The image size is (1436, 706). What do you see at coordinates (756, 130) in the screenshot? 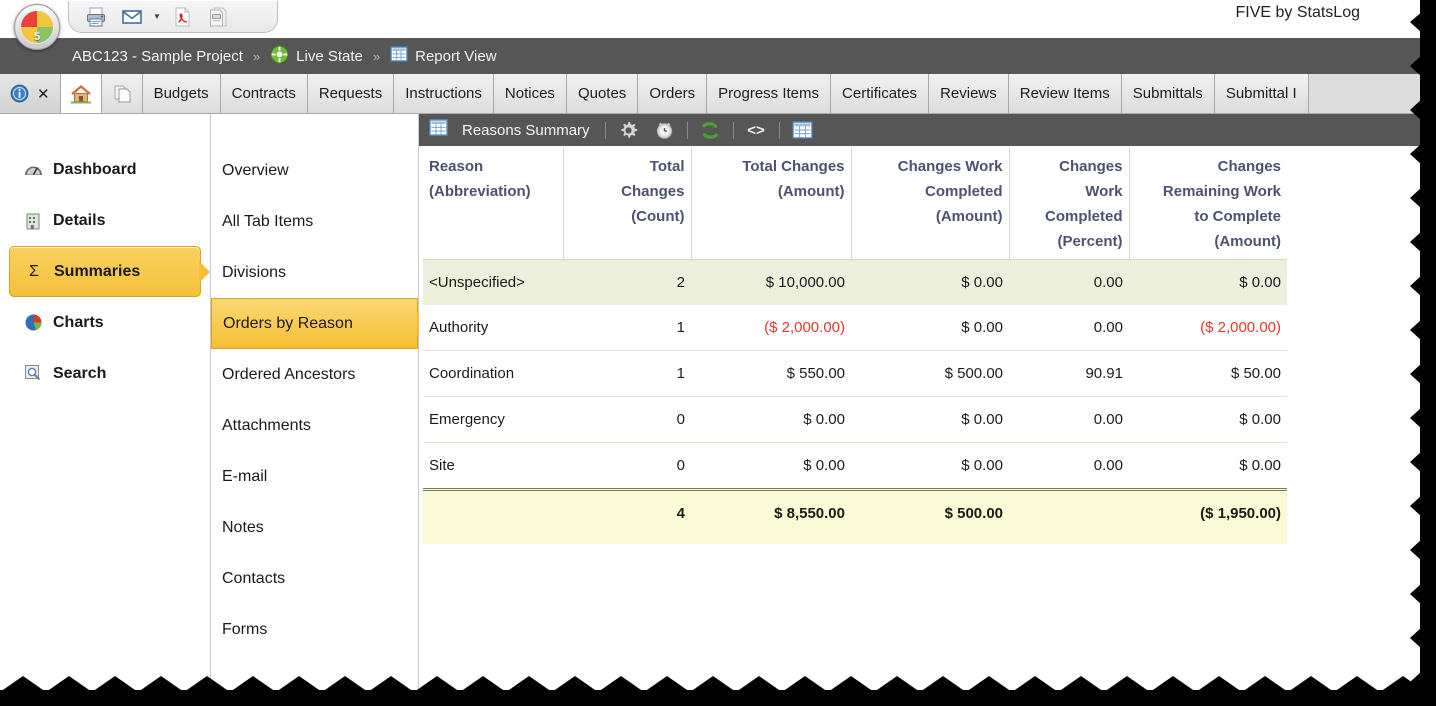
I see `code-icon: <>` at bounding box center [756, 130].